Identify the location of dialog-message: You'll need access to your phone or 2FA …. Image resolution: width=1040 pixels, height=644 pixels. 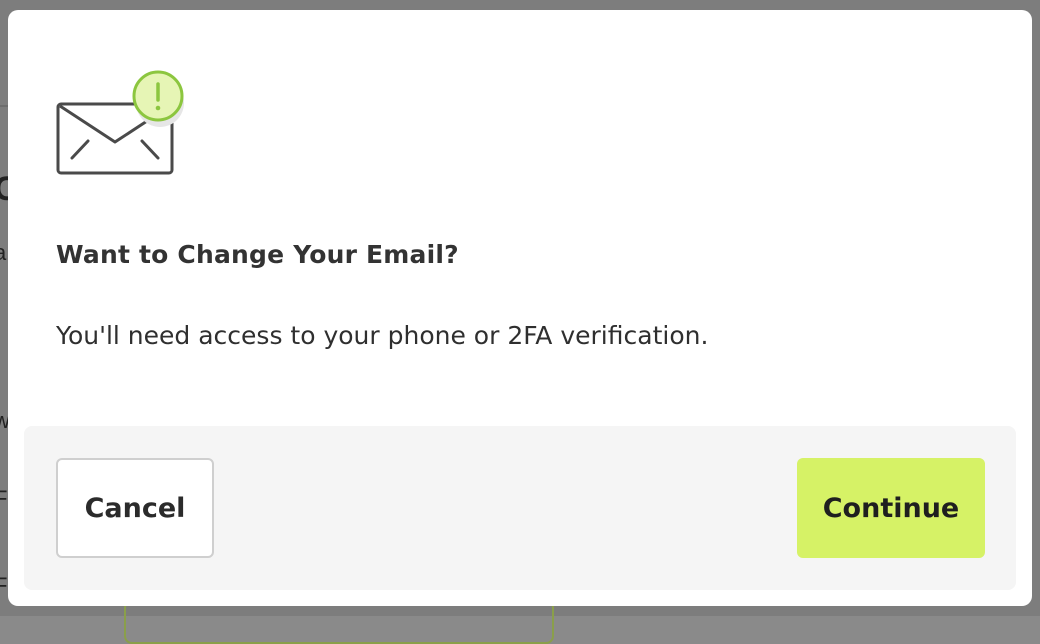
(382, 335).